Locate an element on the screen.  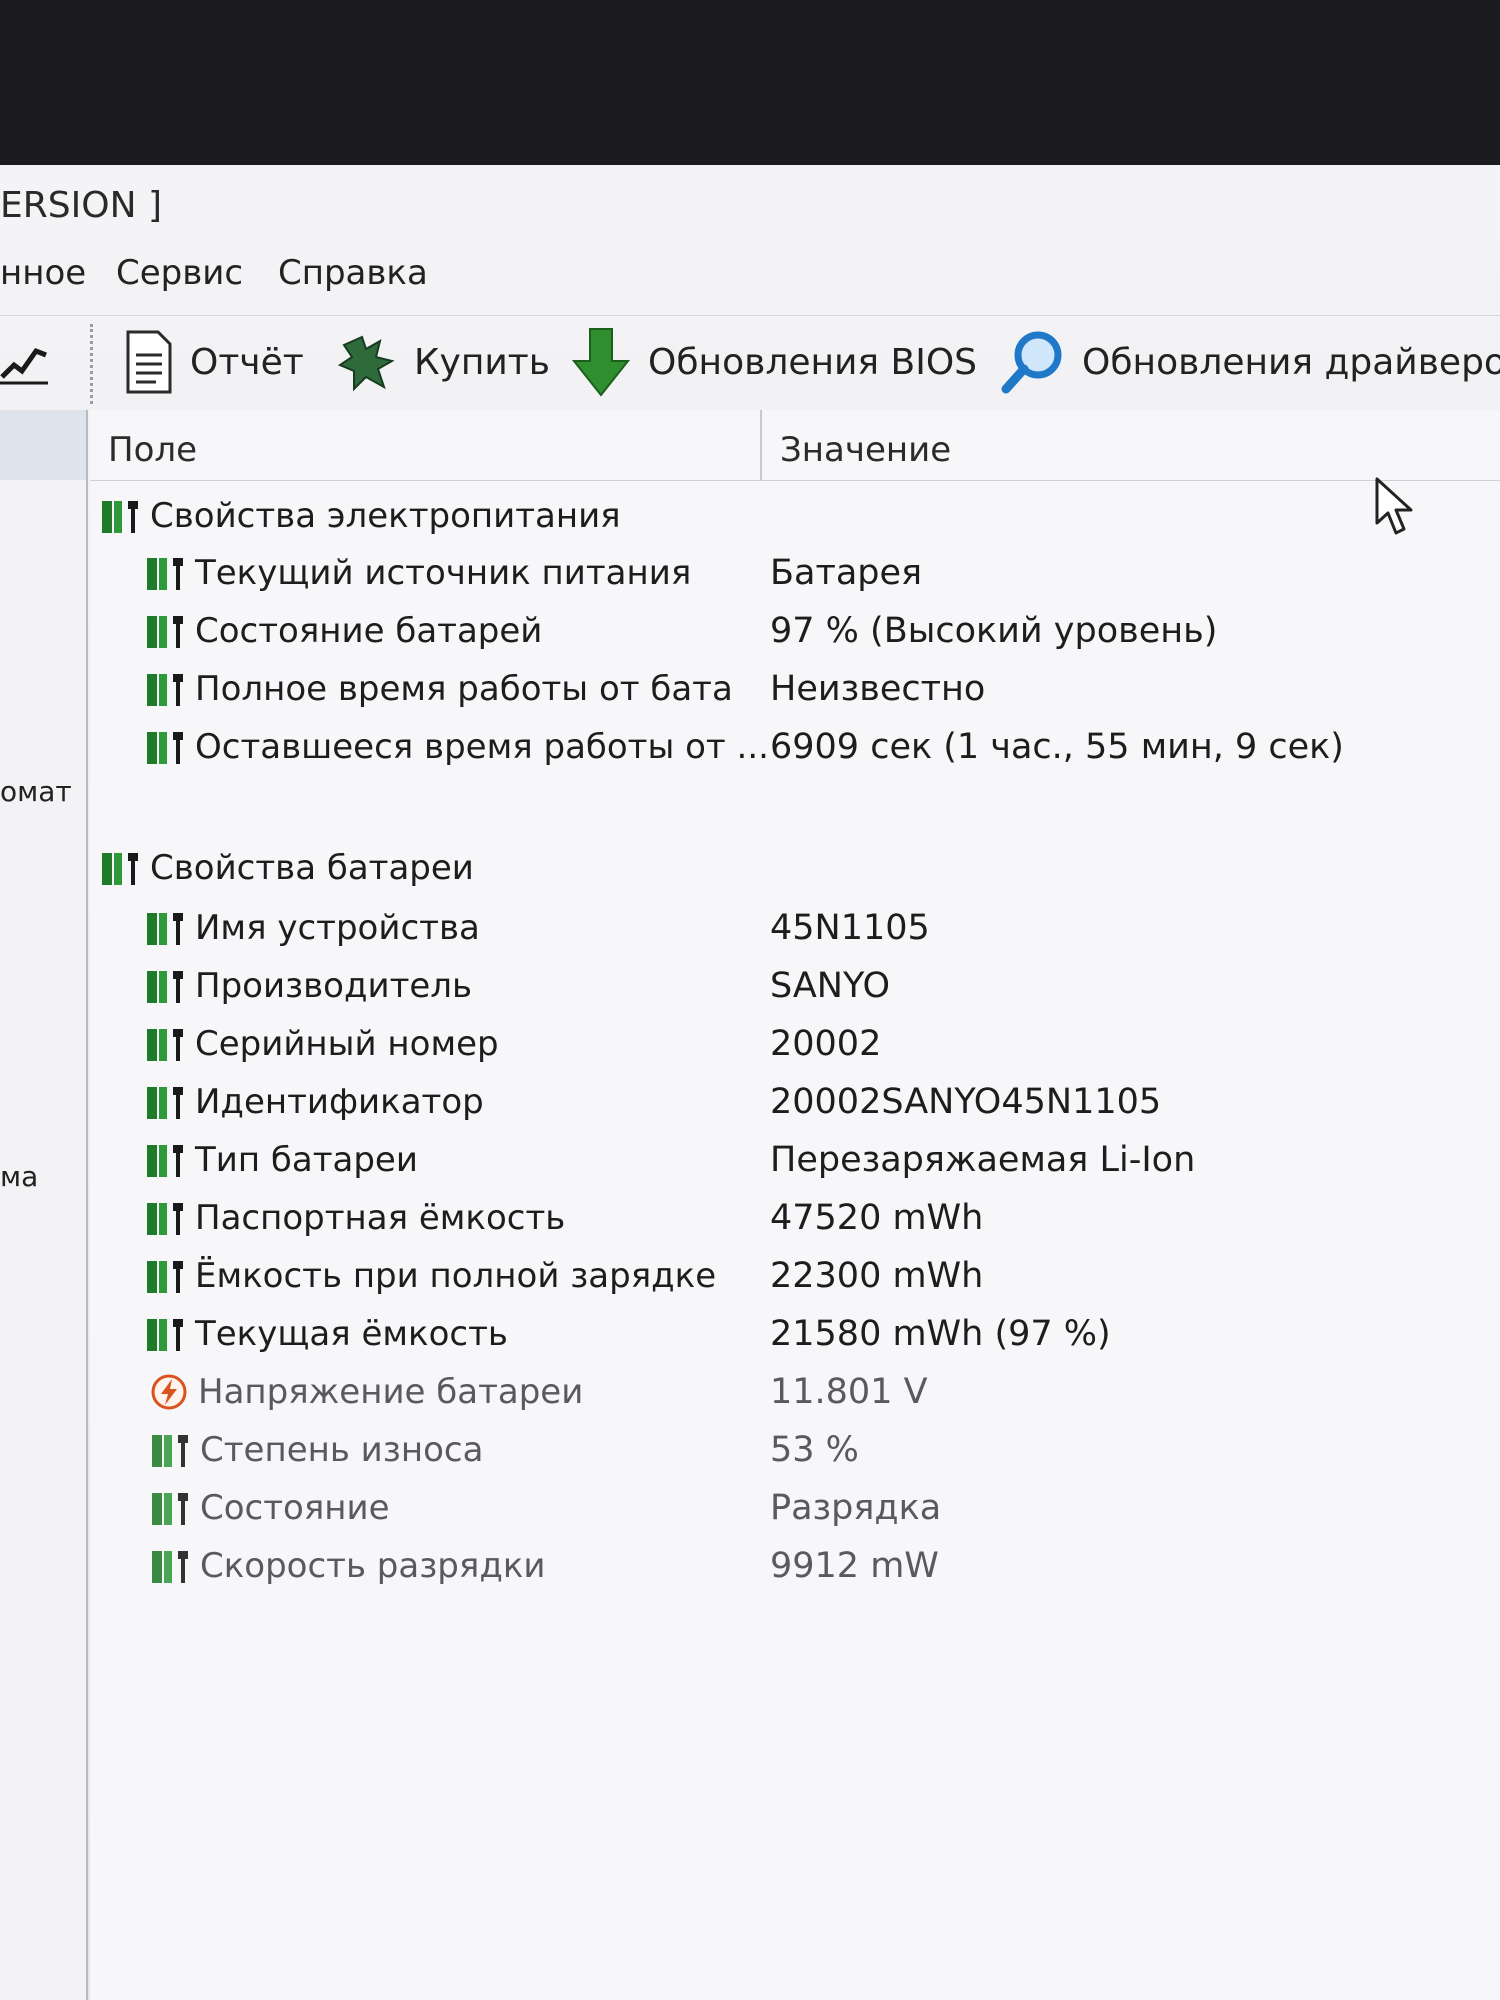
field-name: Паспортная ёмкость is located at coordinates (380, 1218).